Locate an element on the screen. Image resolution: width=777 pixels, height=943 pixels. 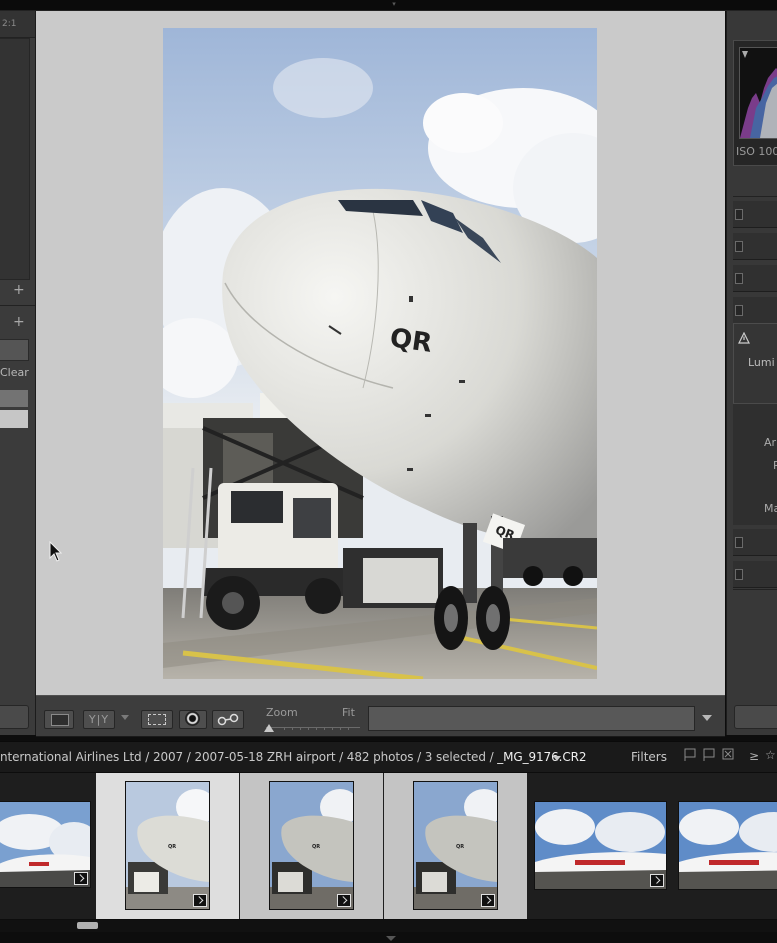
breadcrumb-current-file: _MG_9176.CR2 is located at coordinates (541, 757).